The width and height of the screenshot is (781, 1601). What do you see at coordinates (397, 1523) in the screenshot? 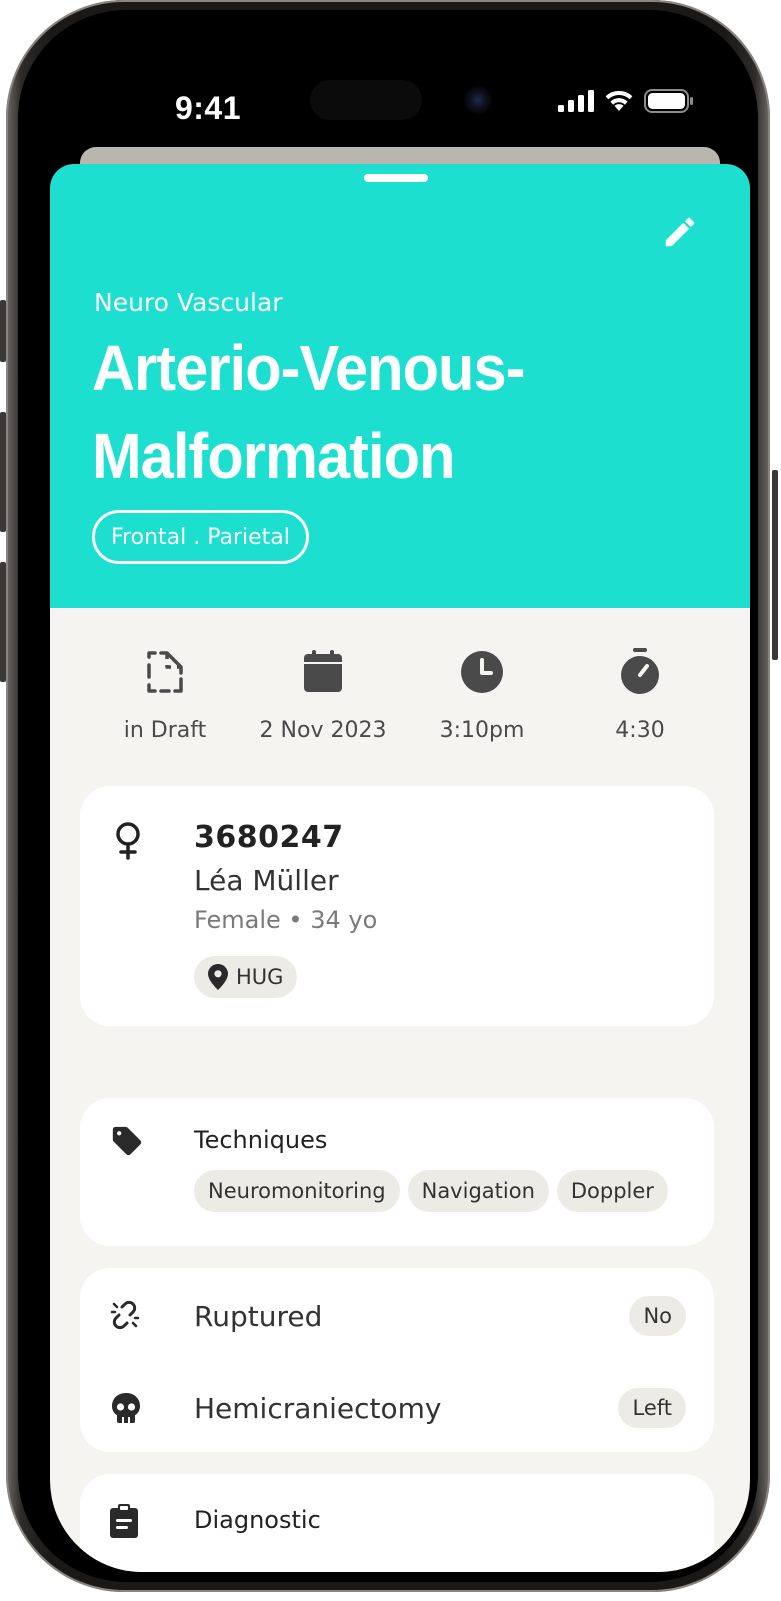
I see `diagnostic-card: Diagnostic` at bounding box center [397, 1523].